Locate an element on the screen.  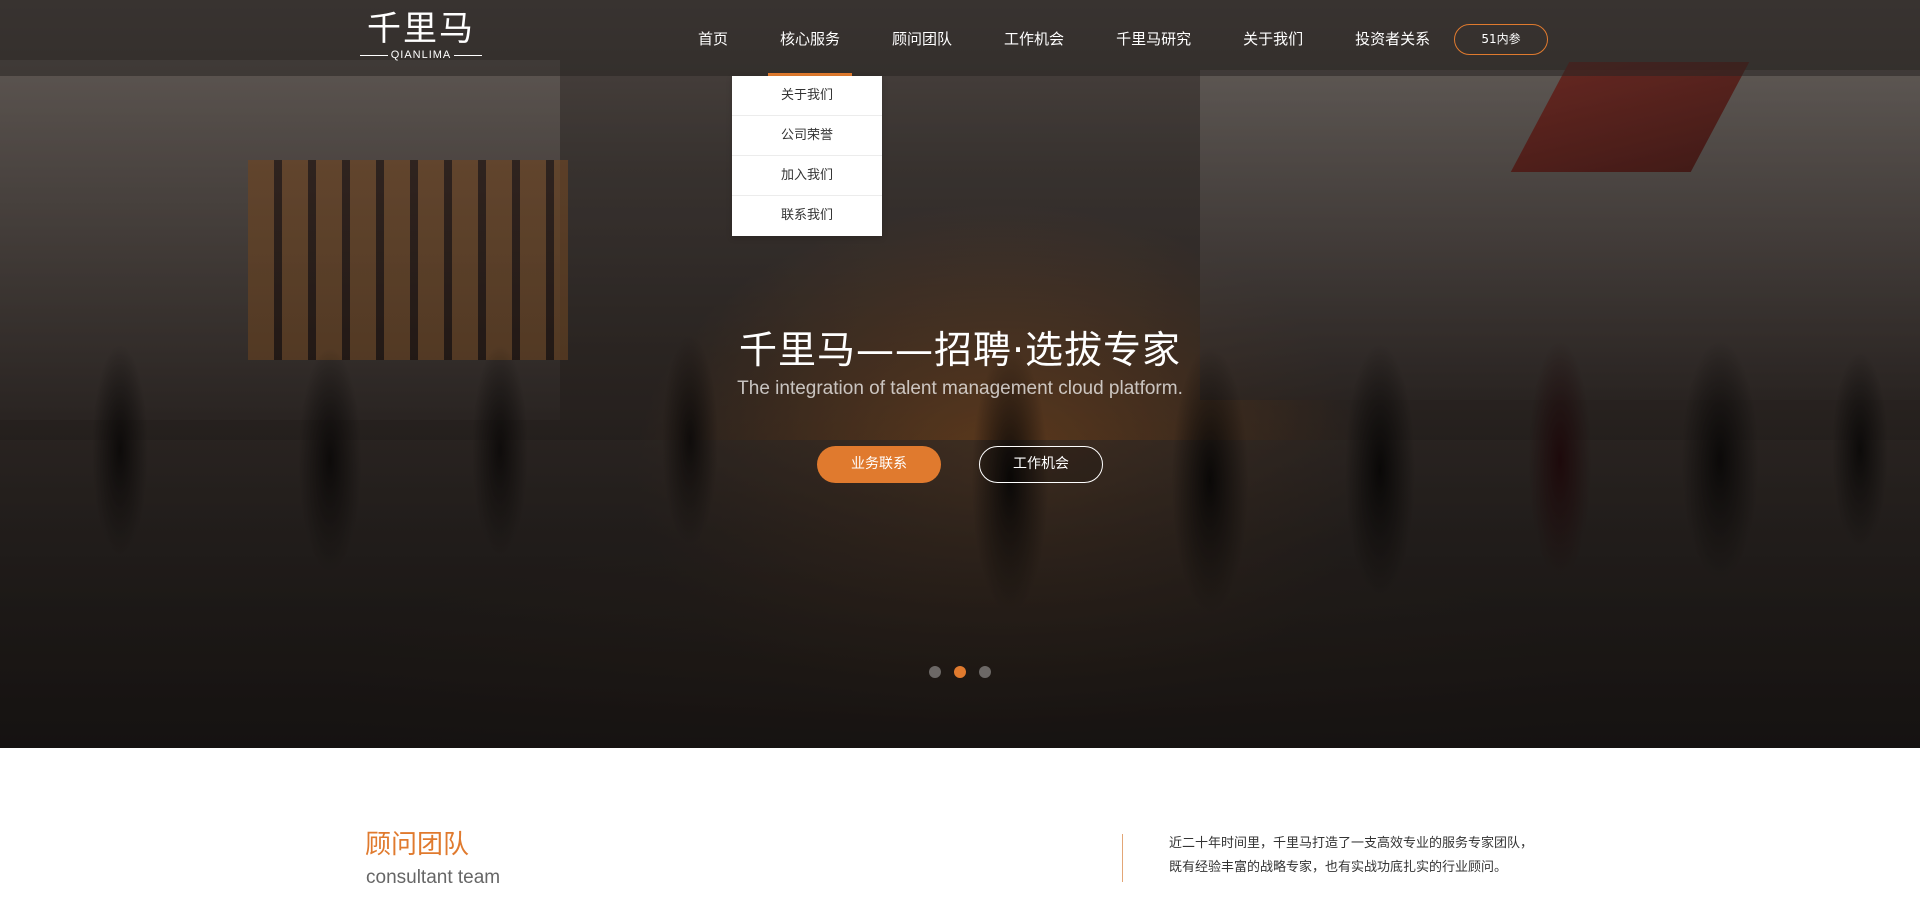
dropdown-item-join: 加入我们 is located at coordinates (807, 176).